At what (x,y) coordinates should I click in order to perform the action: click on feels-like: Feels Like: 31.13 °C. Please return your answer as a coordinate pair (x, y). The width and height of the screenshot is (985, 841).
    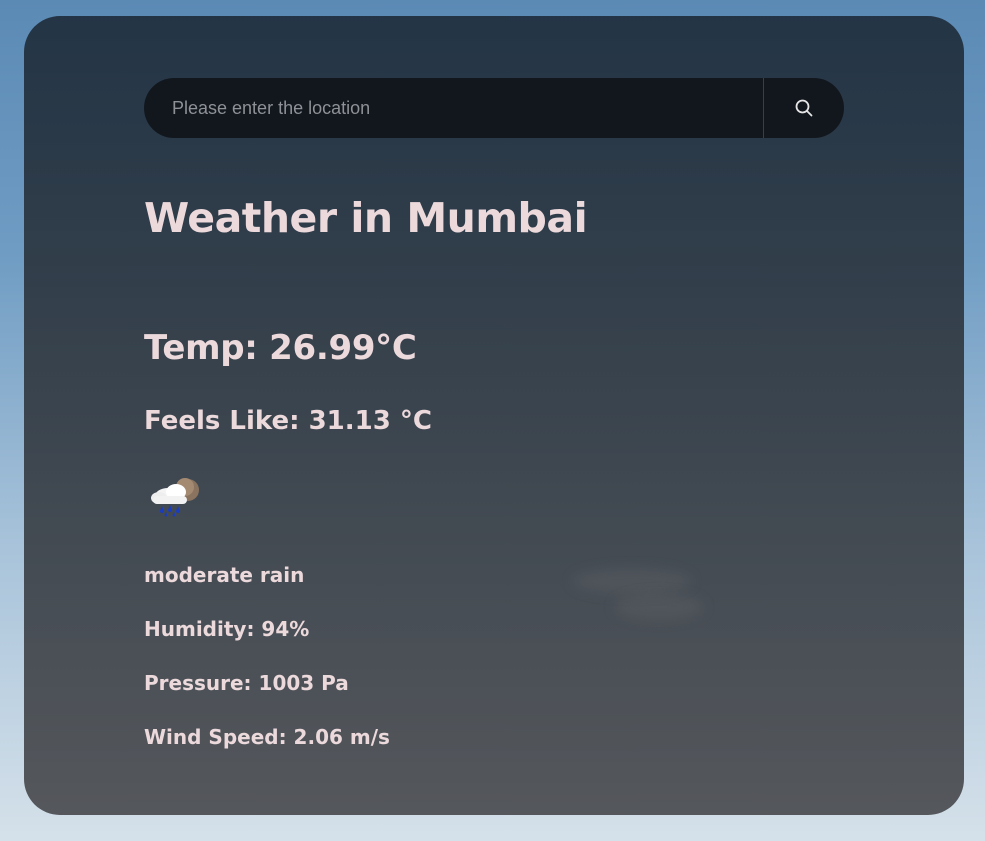
    Looking at the image, I should click on (288, 421).